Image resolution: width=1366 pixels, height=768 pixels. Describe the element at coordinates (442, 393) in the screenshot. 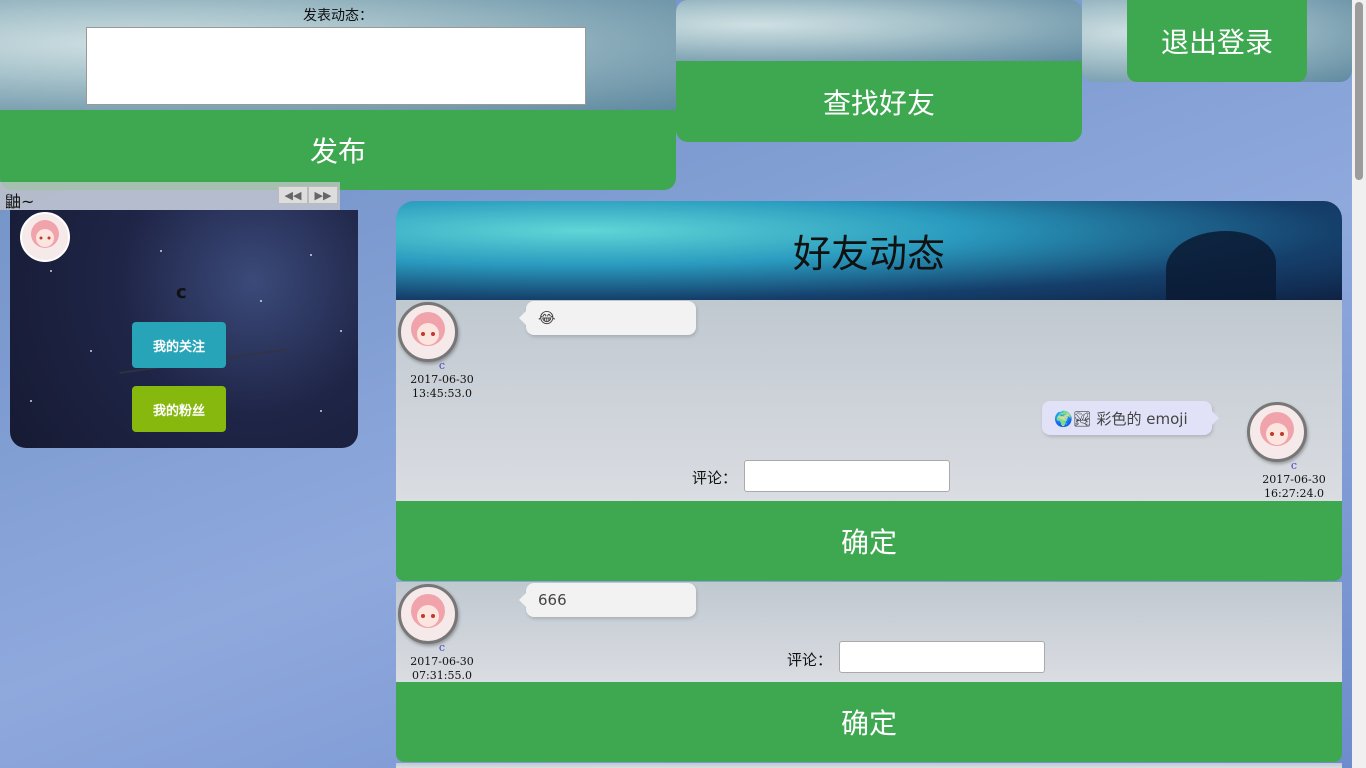

I see `post-time: 13:45:53.0` at that location.